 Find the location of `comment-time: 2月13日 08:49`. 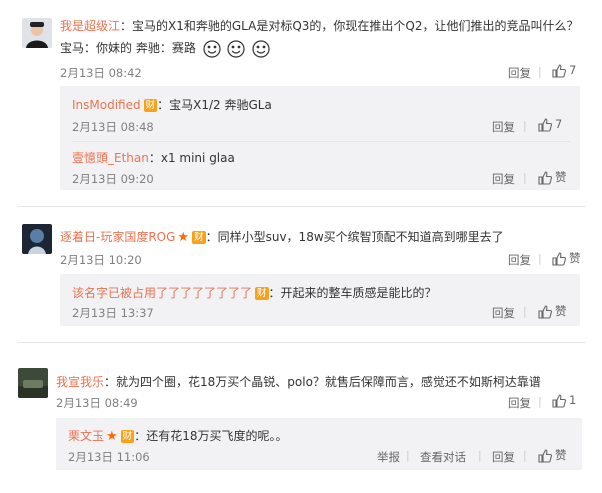

comment-time: 2月13日 08:49 is located at coordinates (97, 403).